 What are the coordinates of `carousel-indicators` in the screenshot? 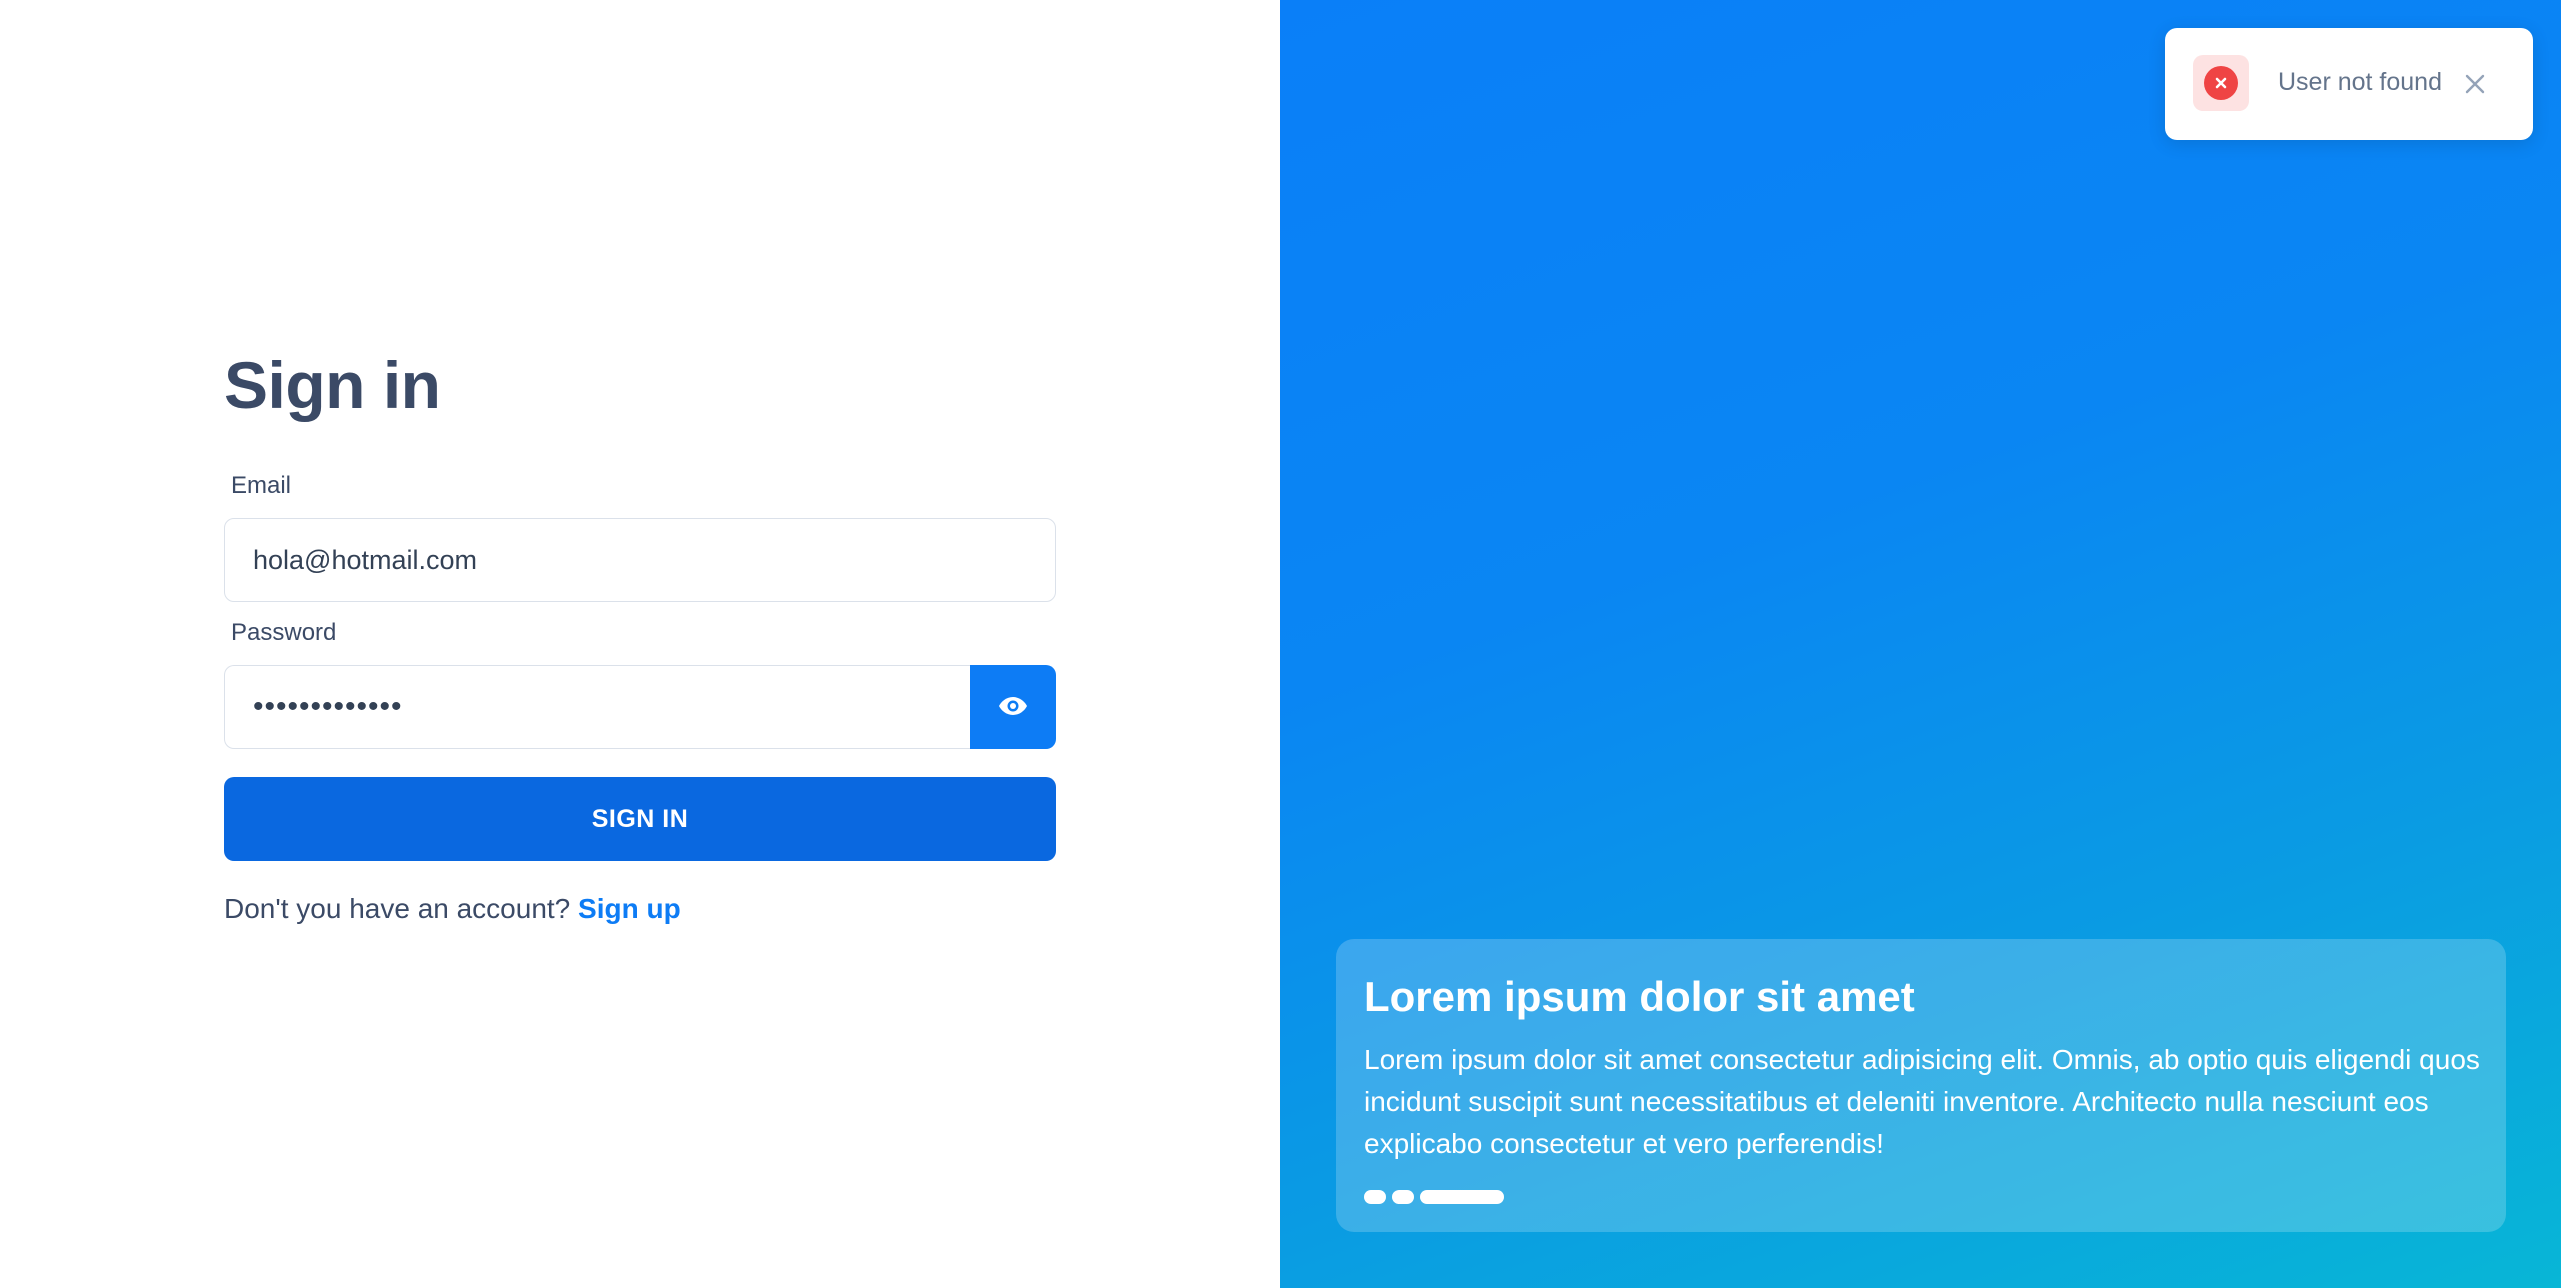 It's located at (1434, 1197).